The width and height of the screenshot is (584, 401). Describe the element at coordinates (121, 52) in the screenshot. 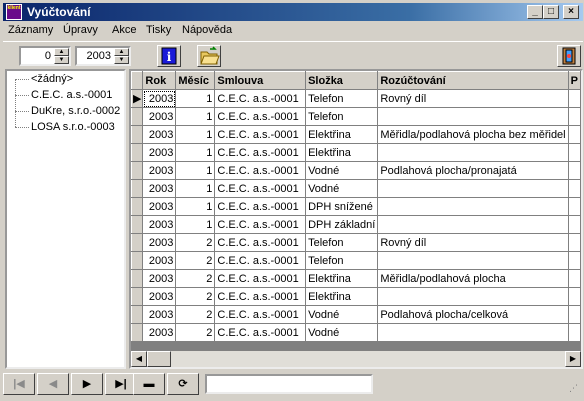

I see `year-up-button: ▲` at that location.